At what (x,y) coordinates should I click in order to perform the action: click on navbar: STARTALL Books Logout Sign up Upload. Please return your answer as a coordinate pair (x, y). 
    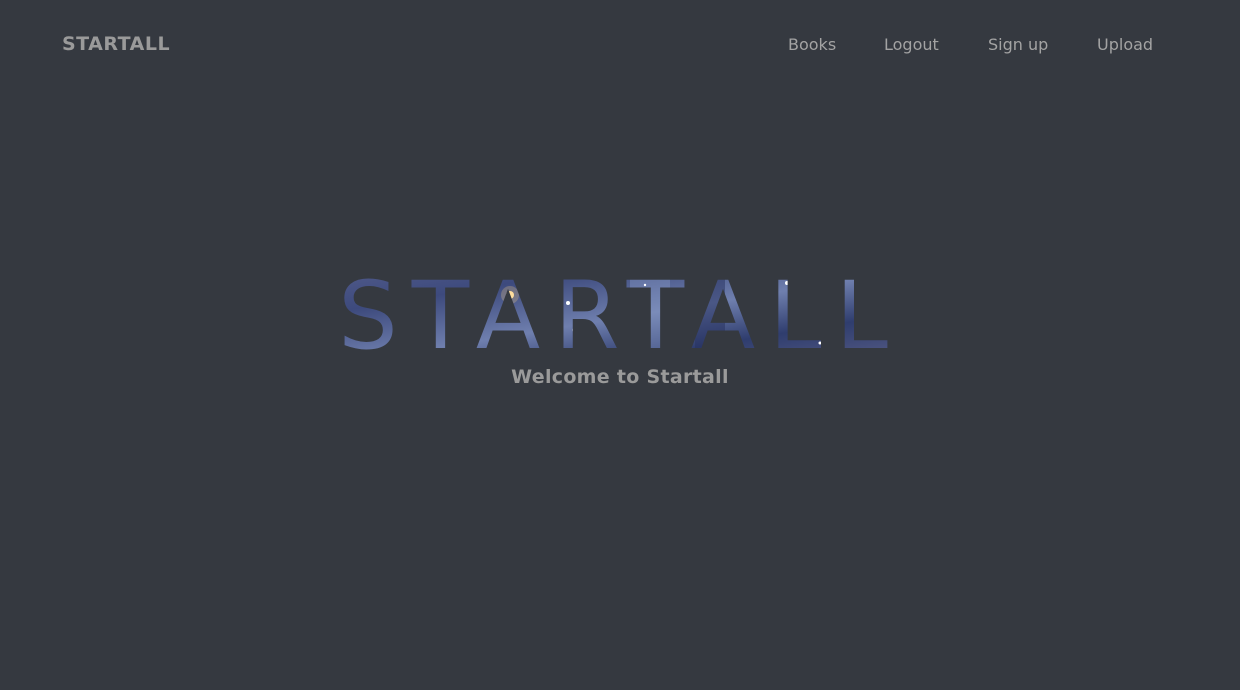
    Looking at the image, I should click on (620, 45).